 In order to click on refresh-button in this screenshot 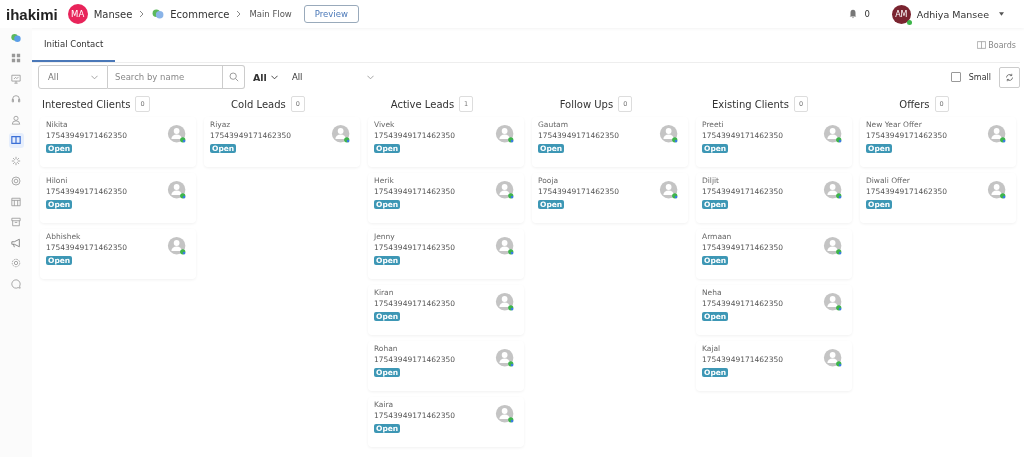, I will do `click(1009, 77)`.